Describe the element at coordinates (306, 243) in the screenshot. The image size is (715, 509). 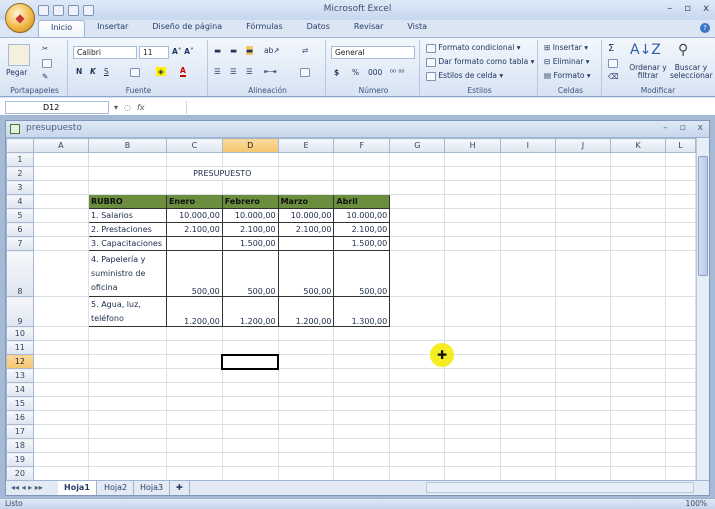
I see `data-cell` at that location.